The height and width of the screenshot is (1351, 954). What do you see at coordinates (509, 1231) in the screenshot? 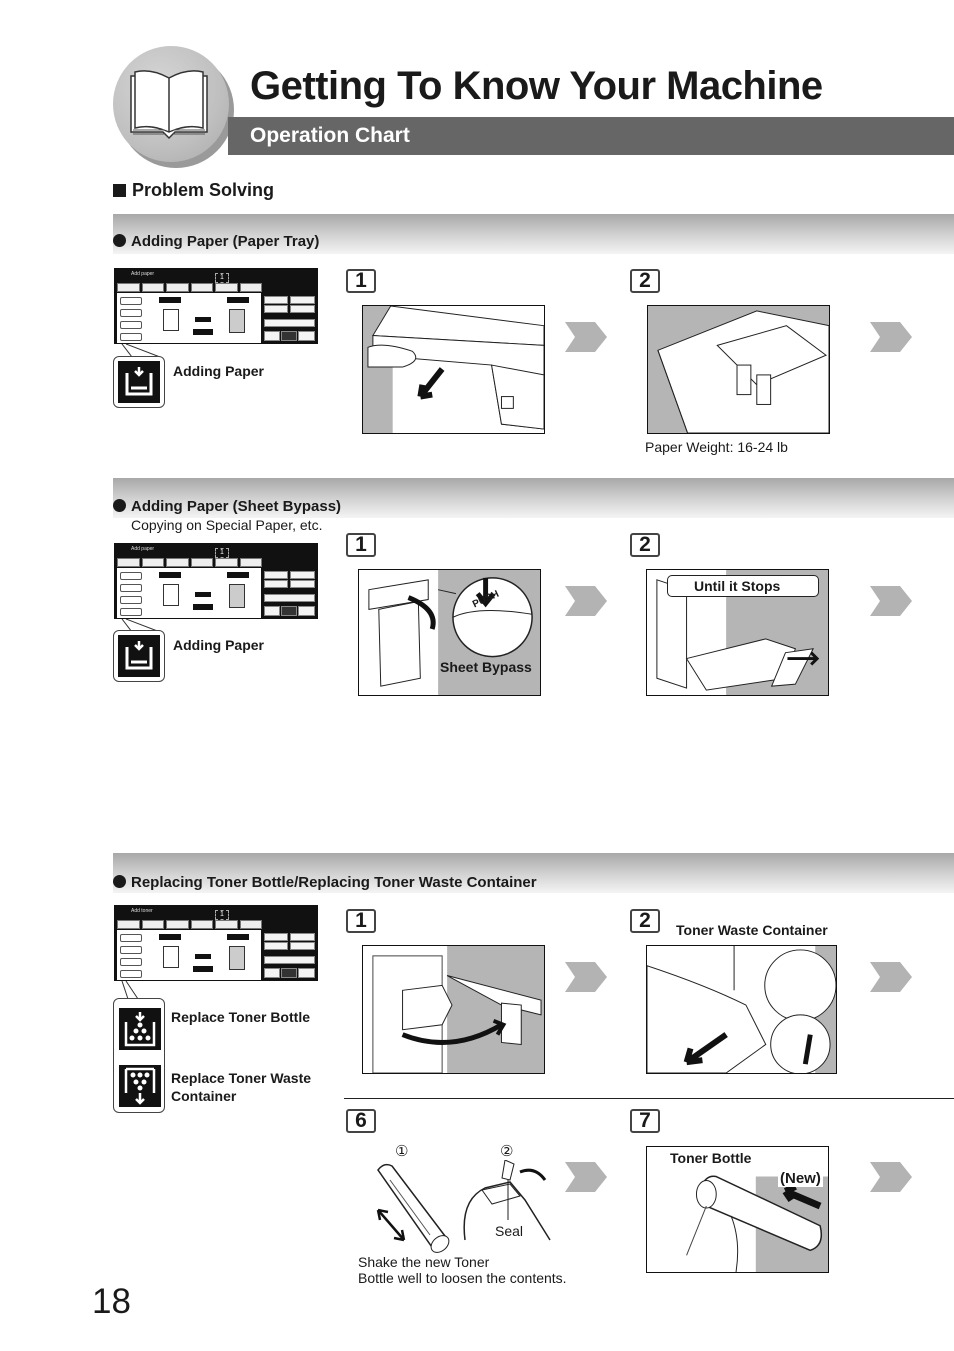
I see `seal-label: Seal` at bounding box center [509, 1231].